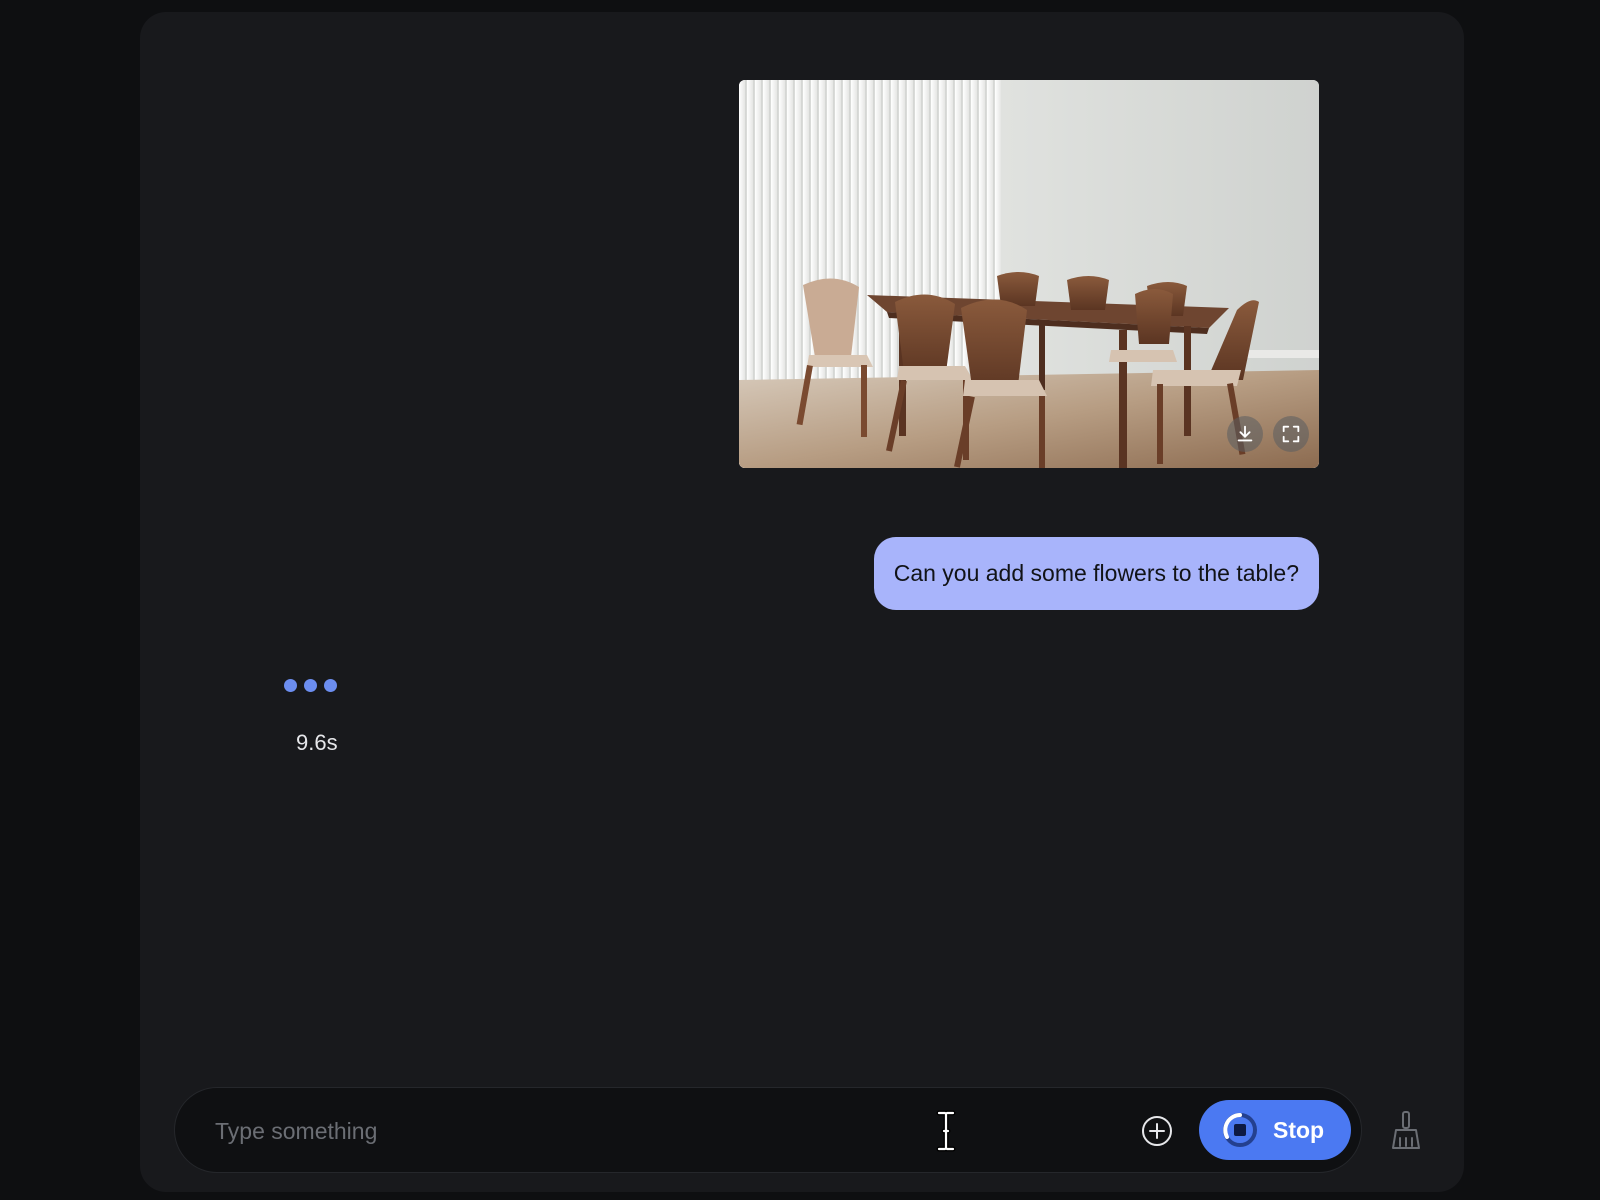  Describe the element at coordinates (535, 1131) in the screenshot. I see `message-input` at that location.